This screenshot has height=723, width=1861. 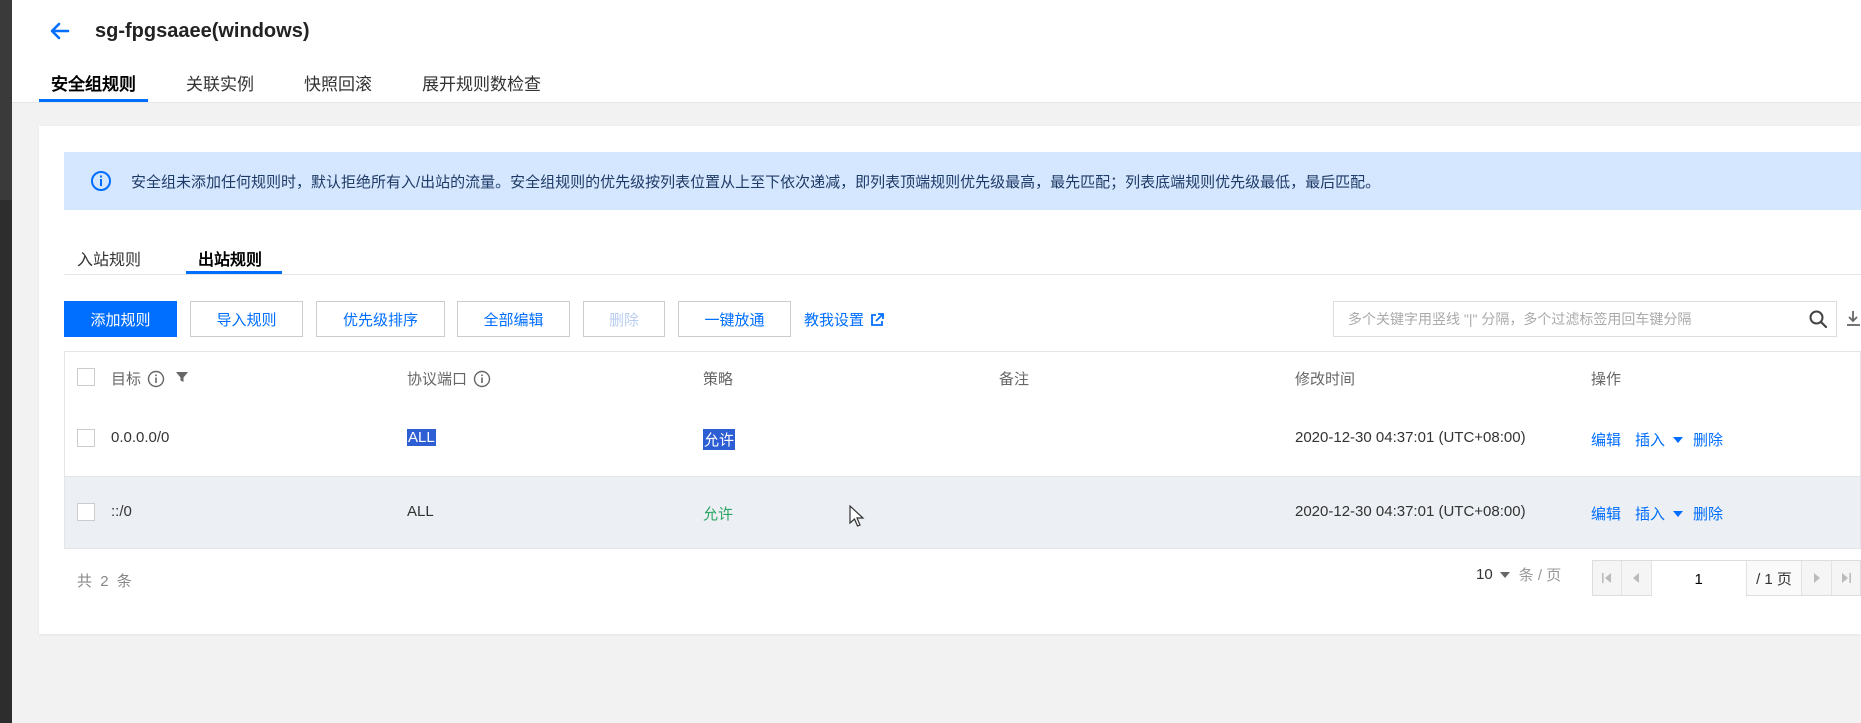 I want to click on last-page-button, so click(x=1845, y=578).